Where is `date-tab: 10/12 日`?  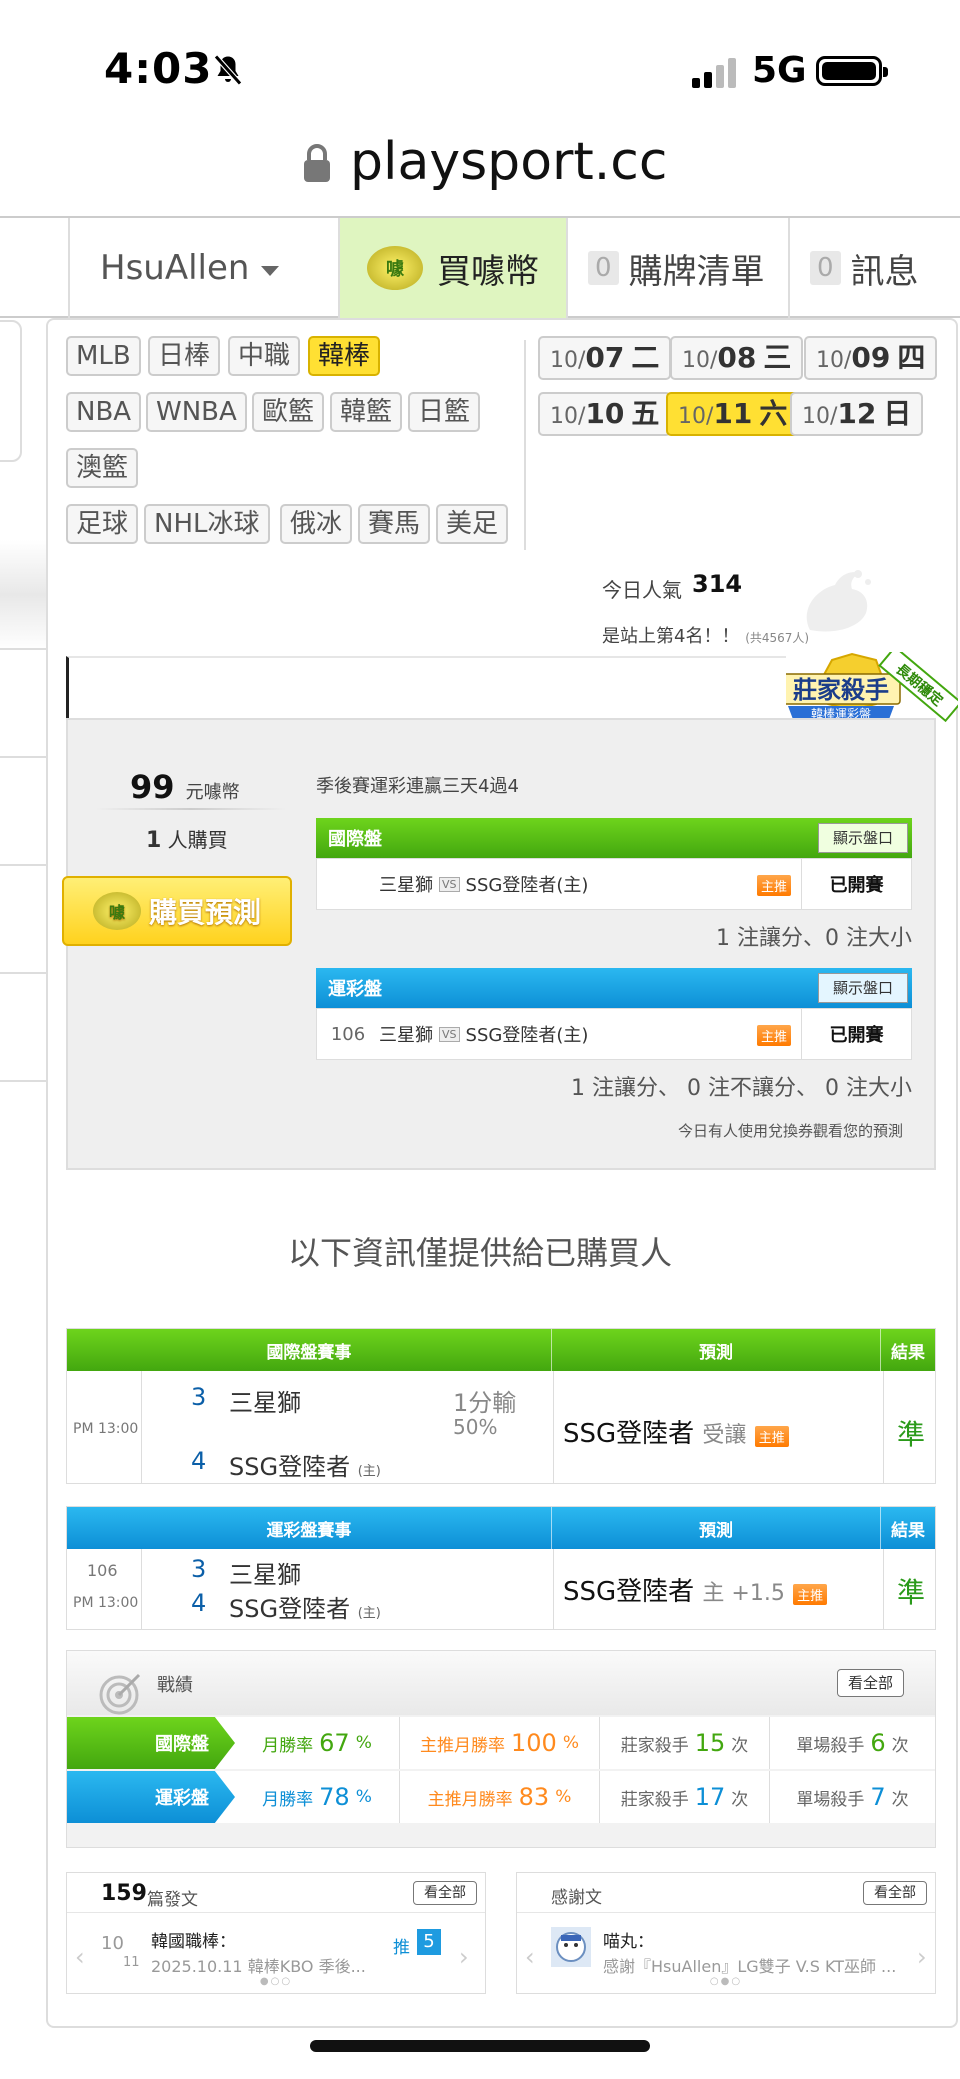
date-tab: 10/12 日 is located at coordinates (857, 414).